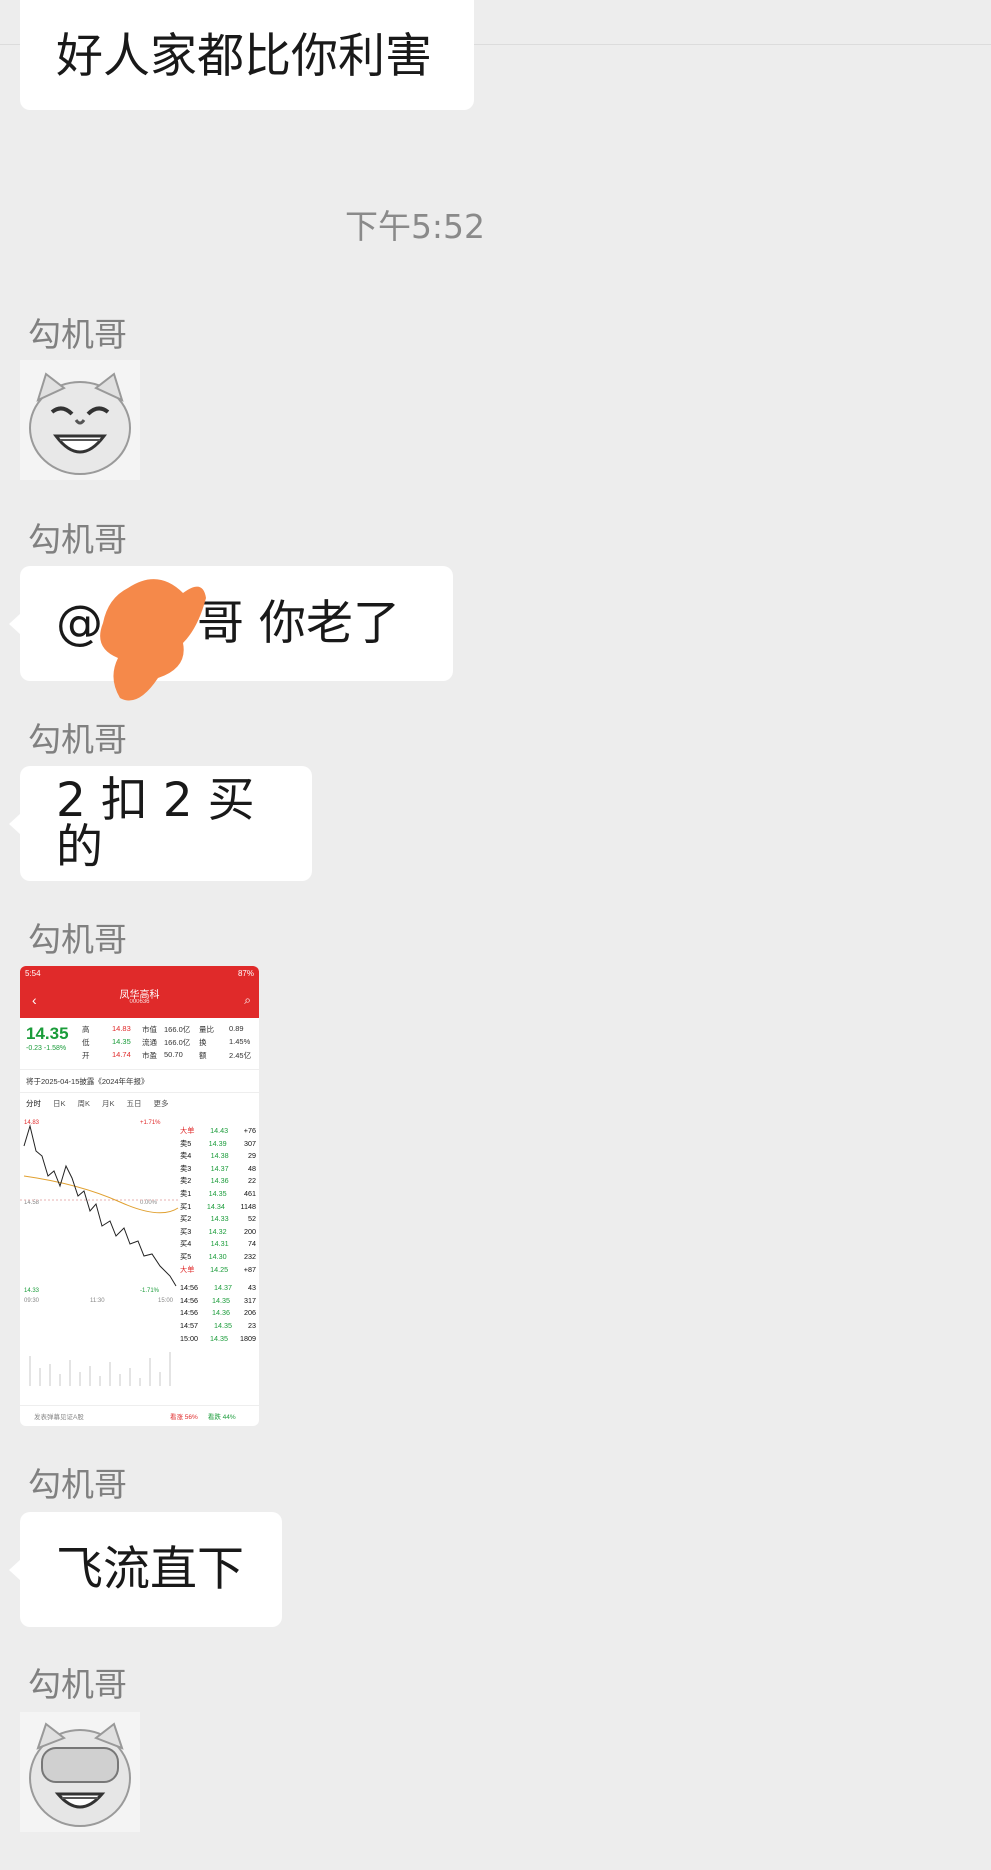 Image resolution: width=991 pixels, height=1870 pixels. What do you see at coordinates (139, 992) in the screenshot?
I see `app-header: 5:54 87% ‹ 凤华高科 000636 ⌕` at bounding box center [139, 992].